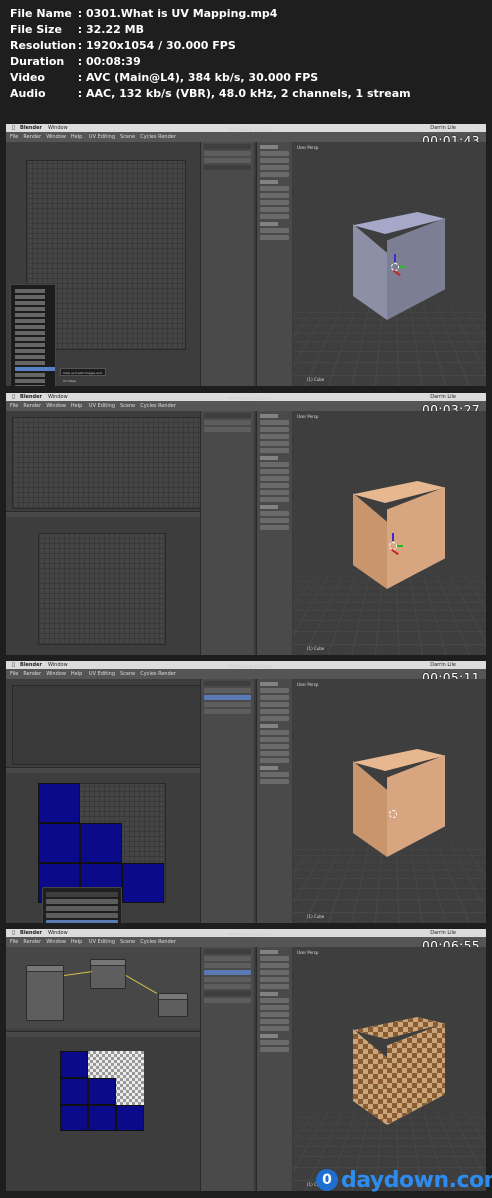 The height and width of the screenshot is (1198, 492). I want to click on new-image-popup, so click(82, 905).